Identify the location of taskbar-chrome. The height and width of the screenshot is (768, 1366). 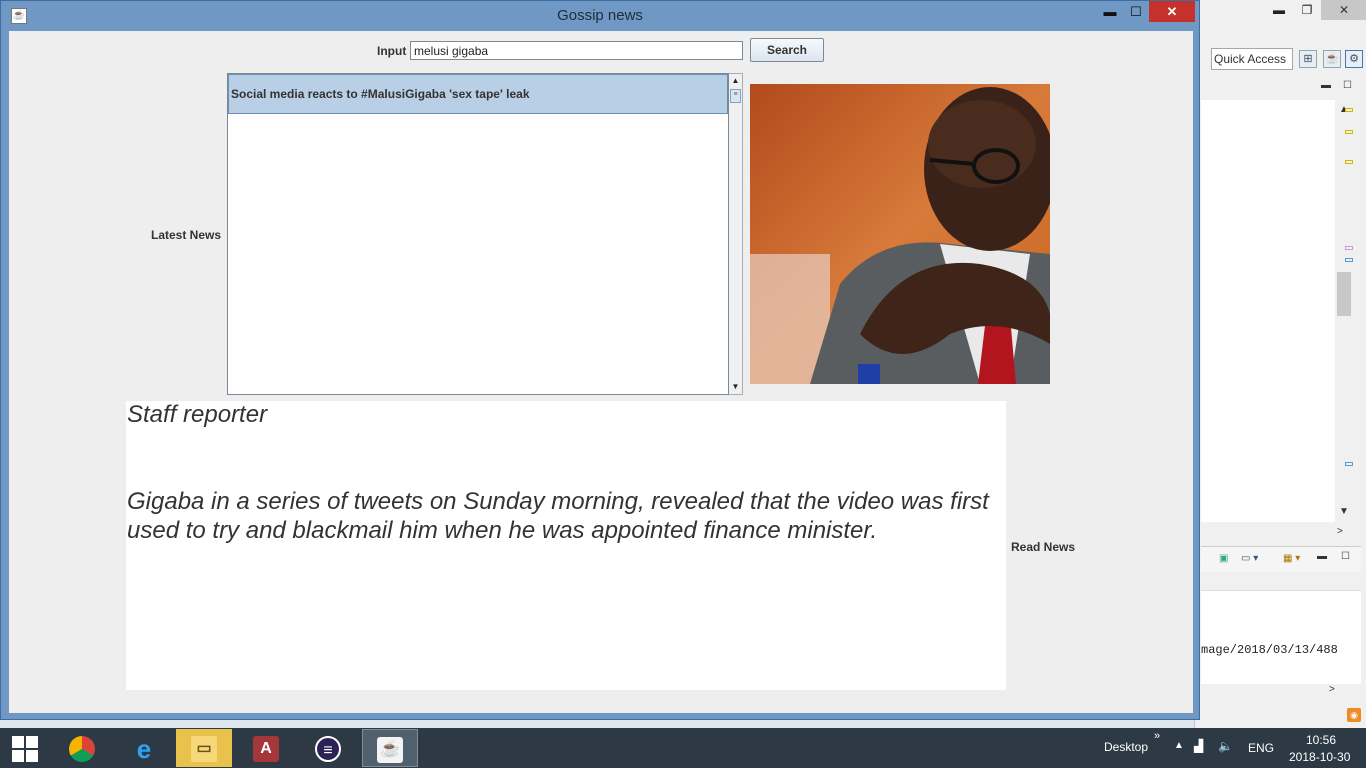
(82, 748).